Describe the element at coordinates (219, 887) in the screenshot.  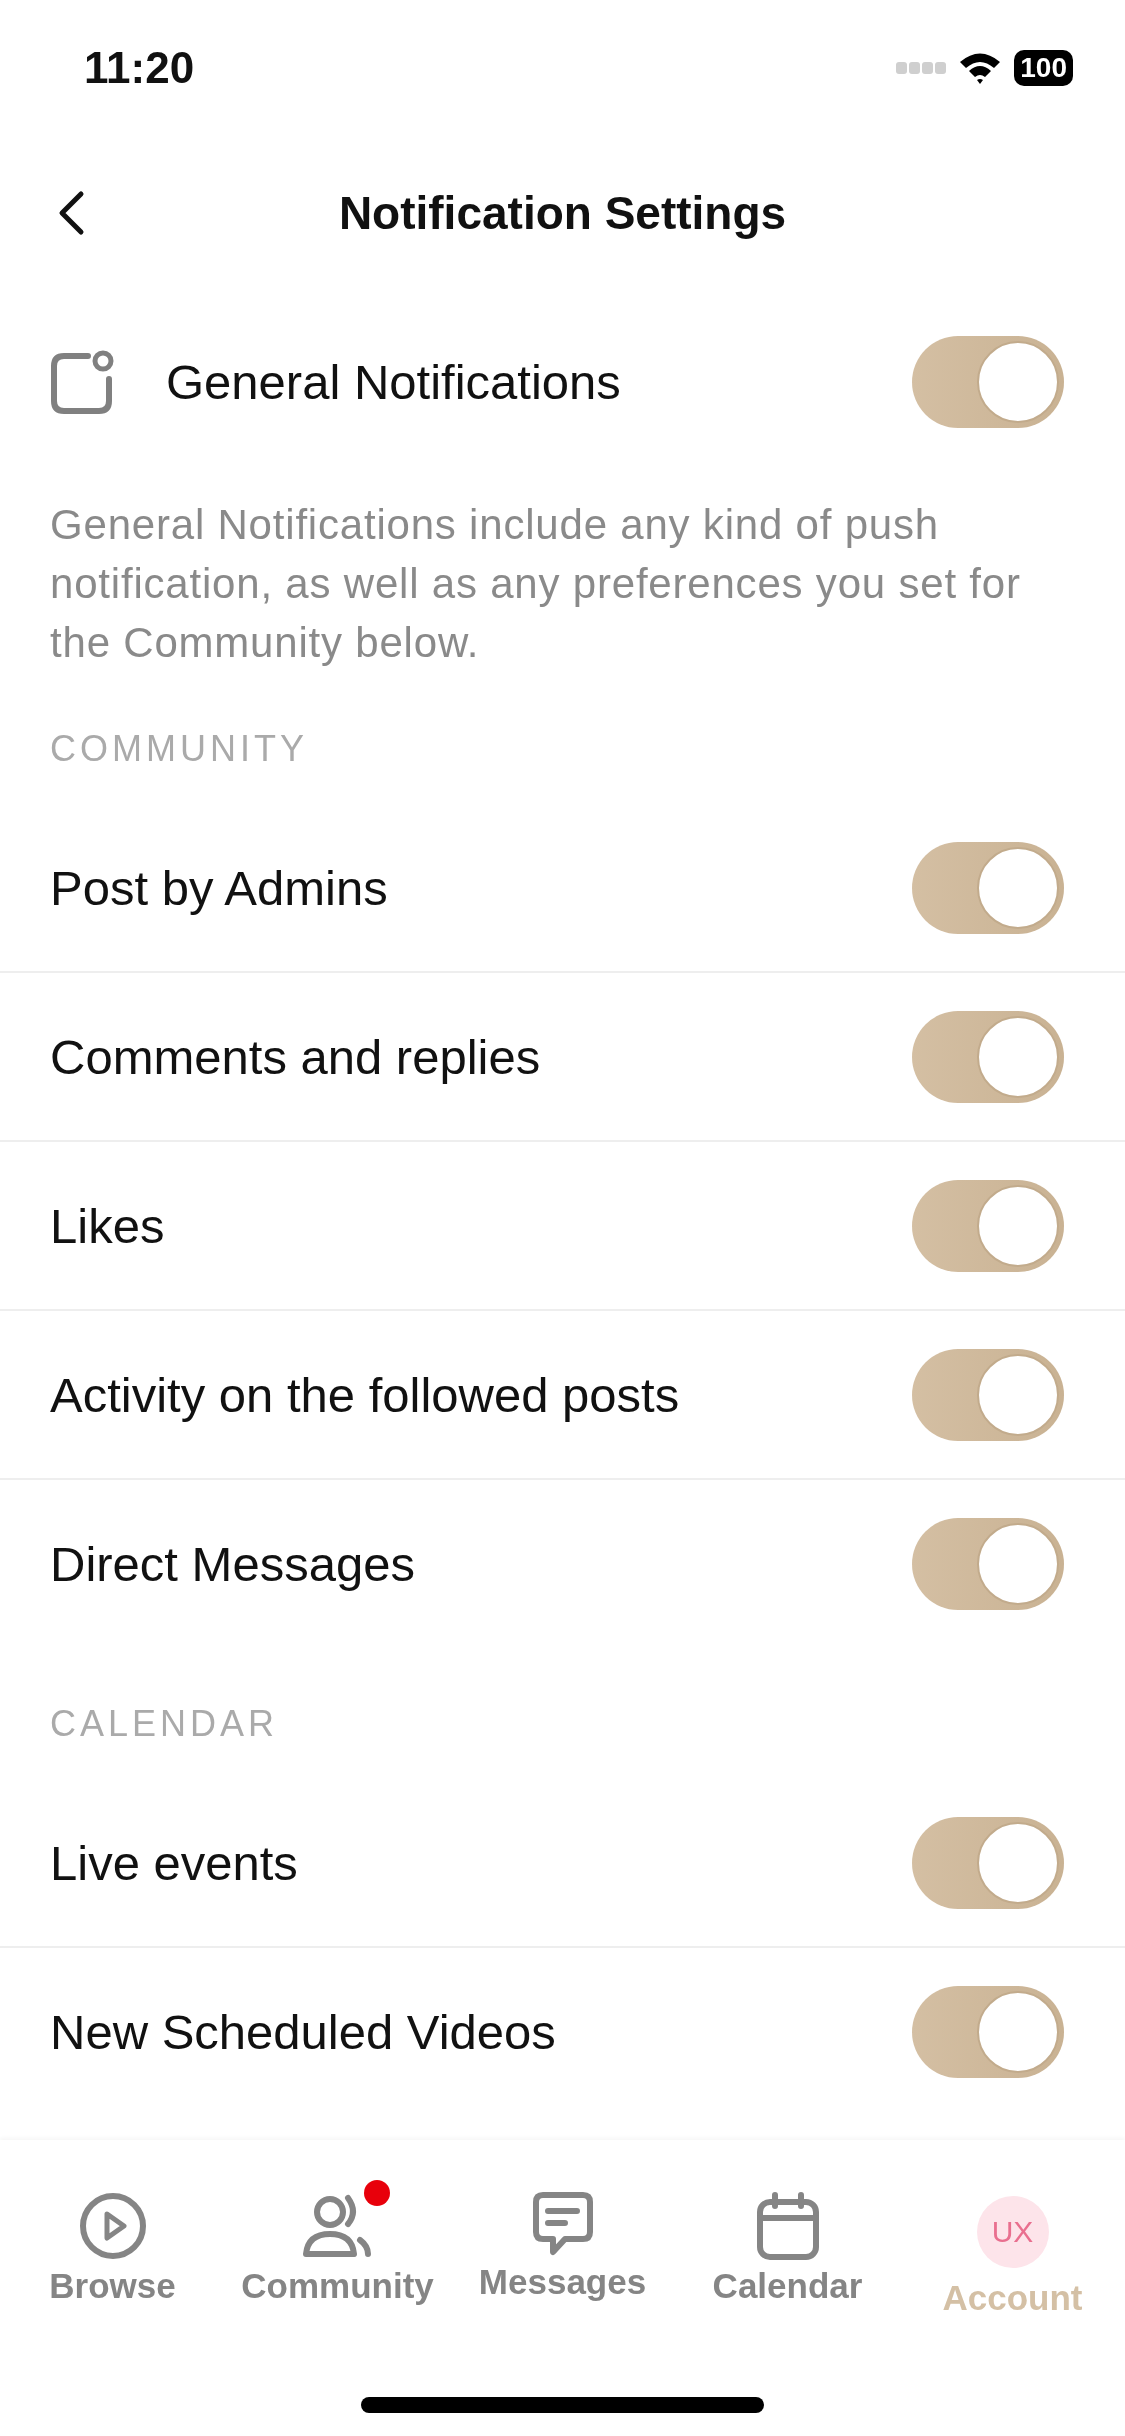
I see `setting-label: Post by Admins` at that location.